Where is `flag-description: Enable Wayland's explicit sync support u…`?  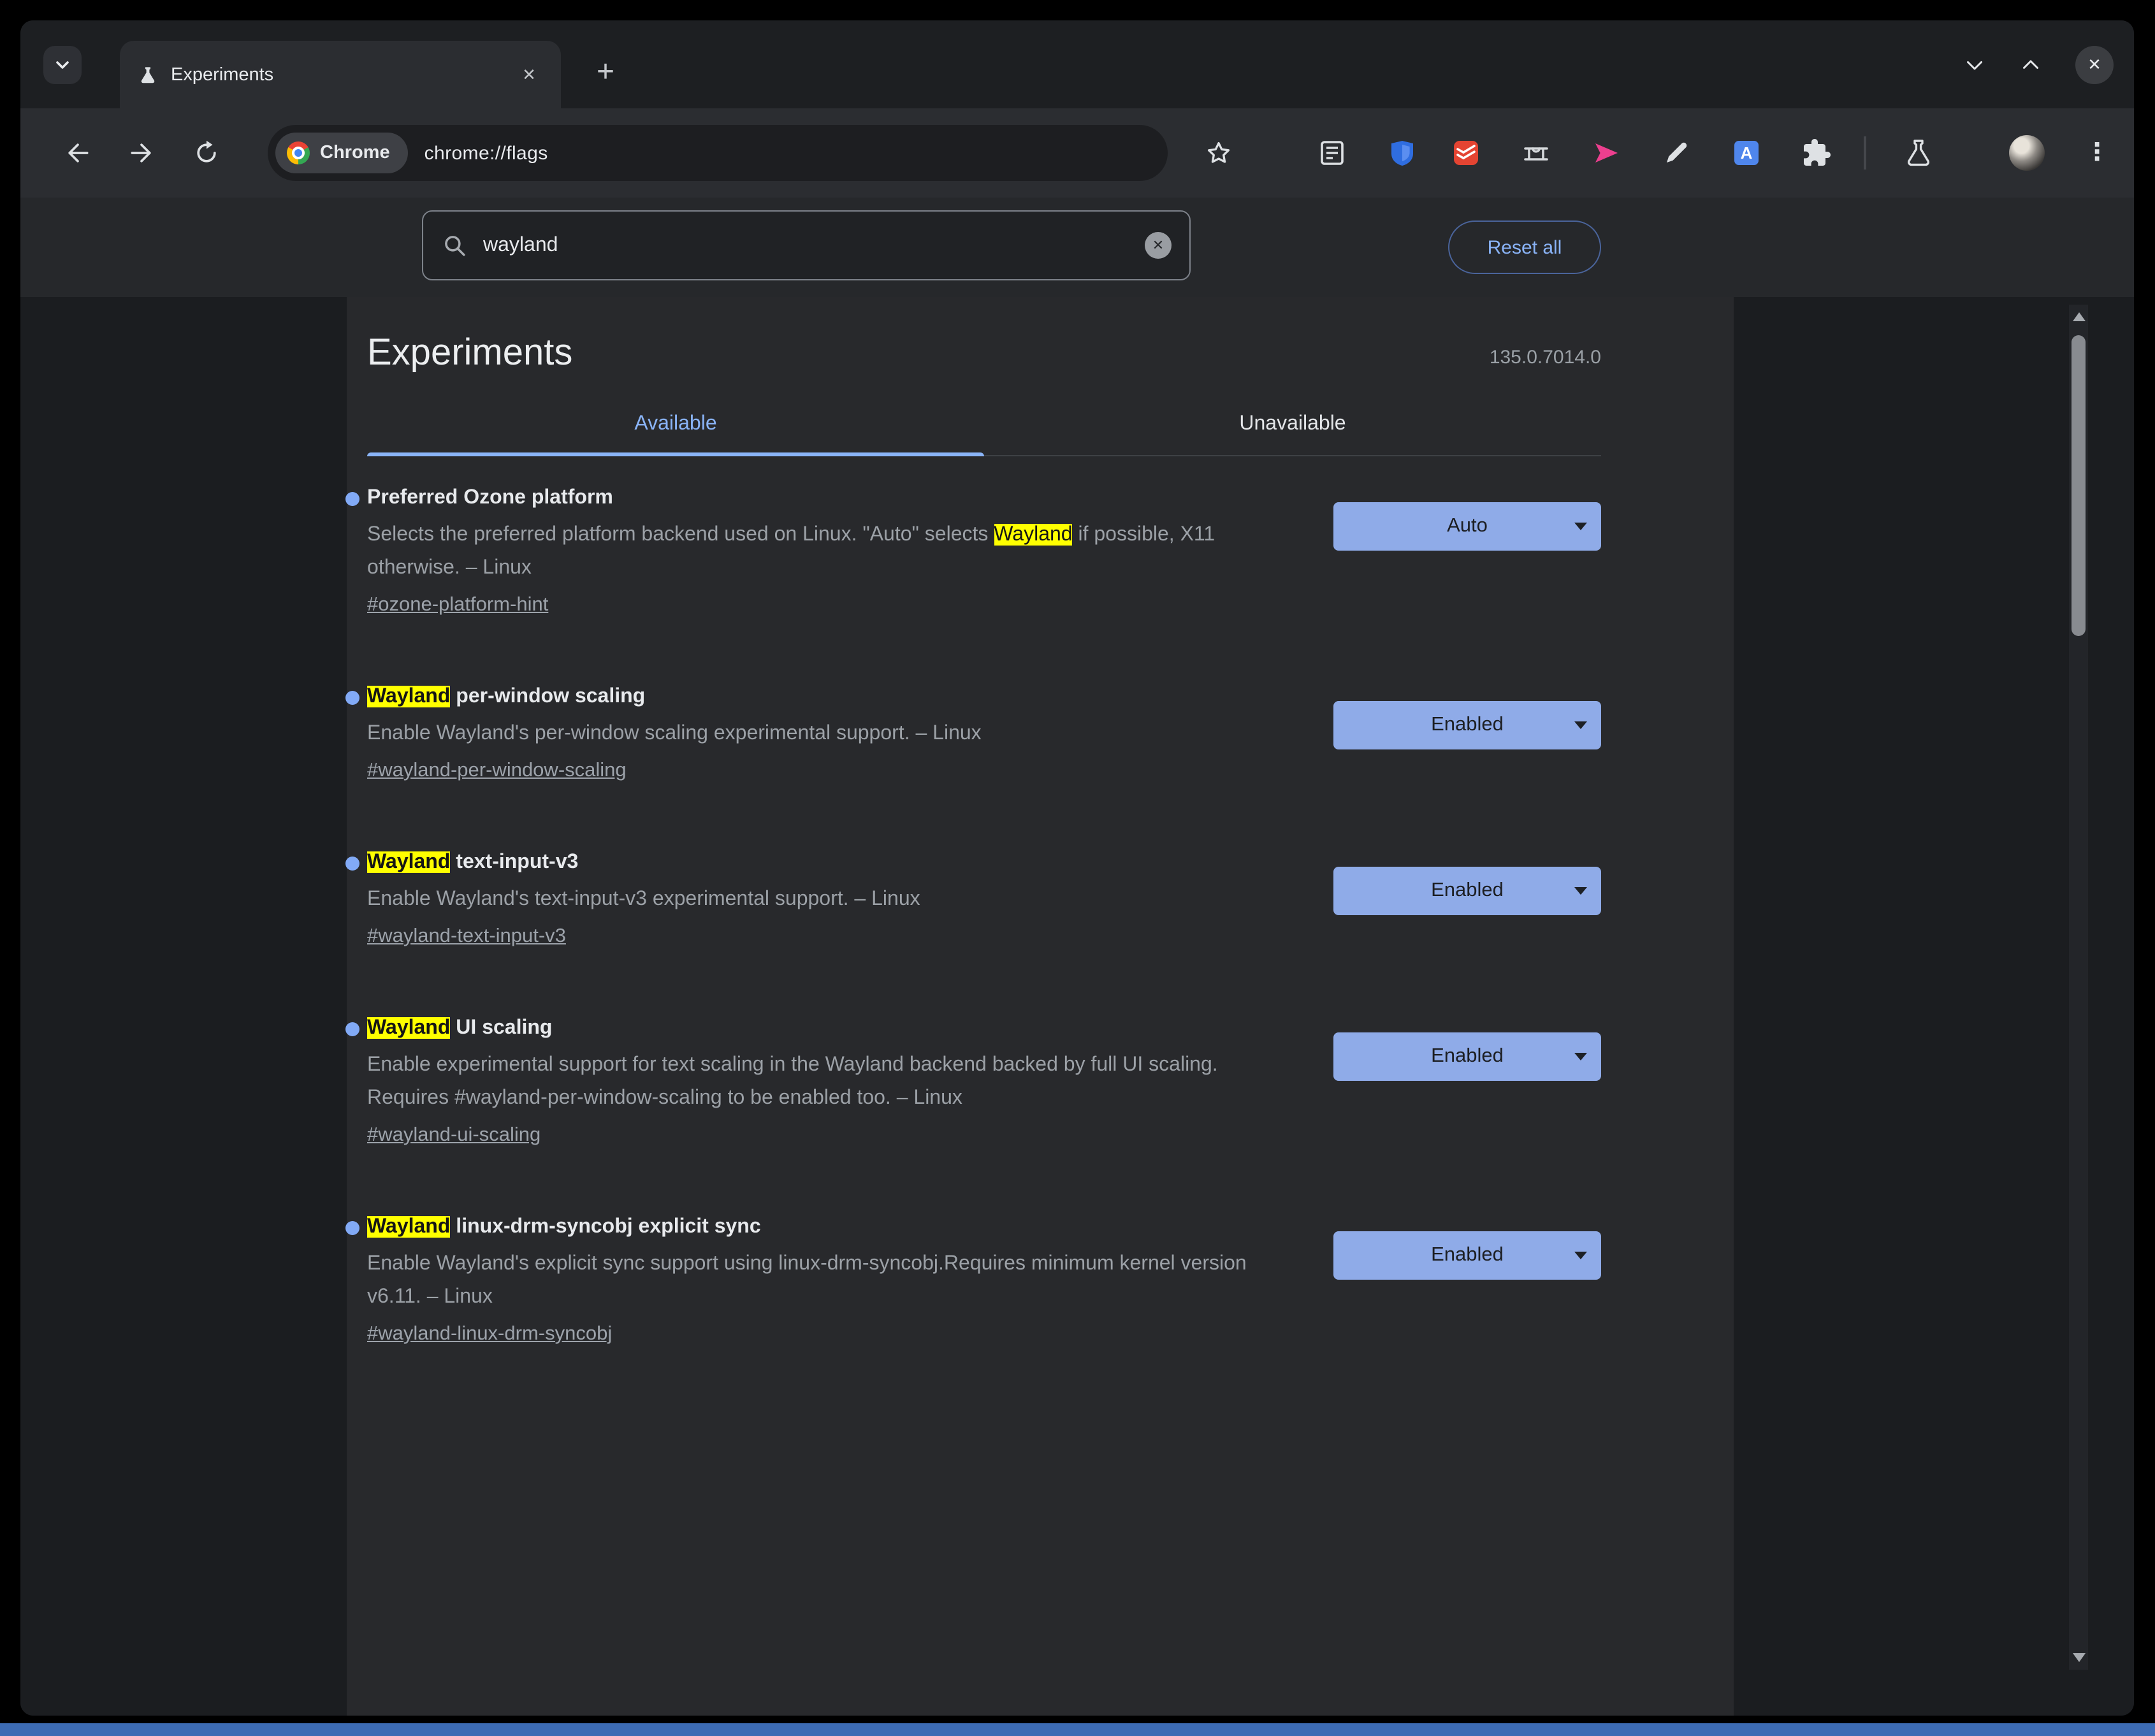 flag-description: Enable Wayland's explicit sync support u… is located at coordinates (832, 1281).